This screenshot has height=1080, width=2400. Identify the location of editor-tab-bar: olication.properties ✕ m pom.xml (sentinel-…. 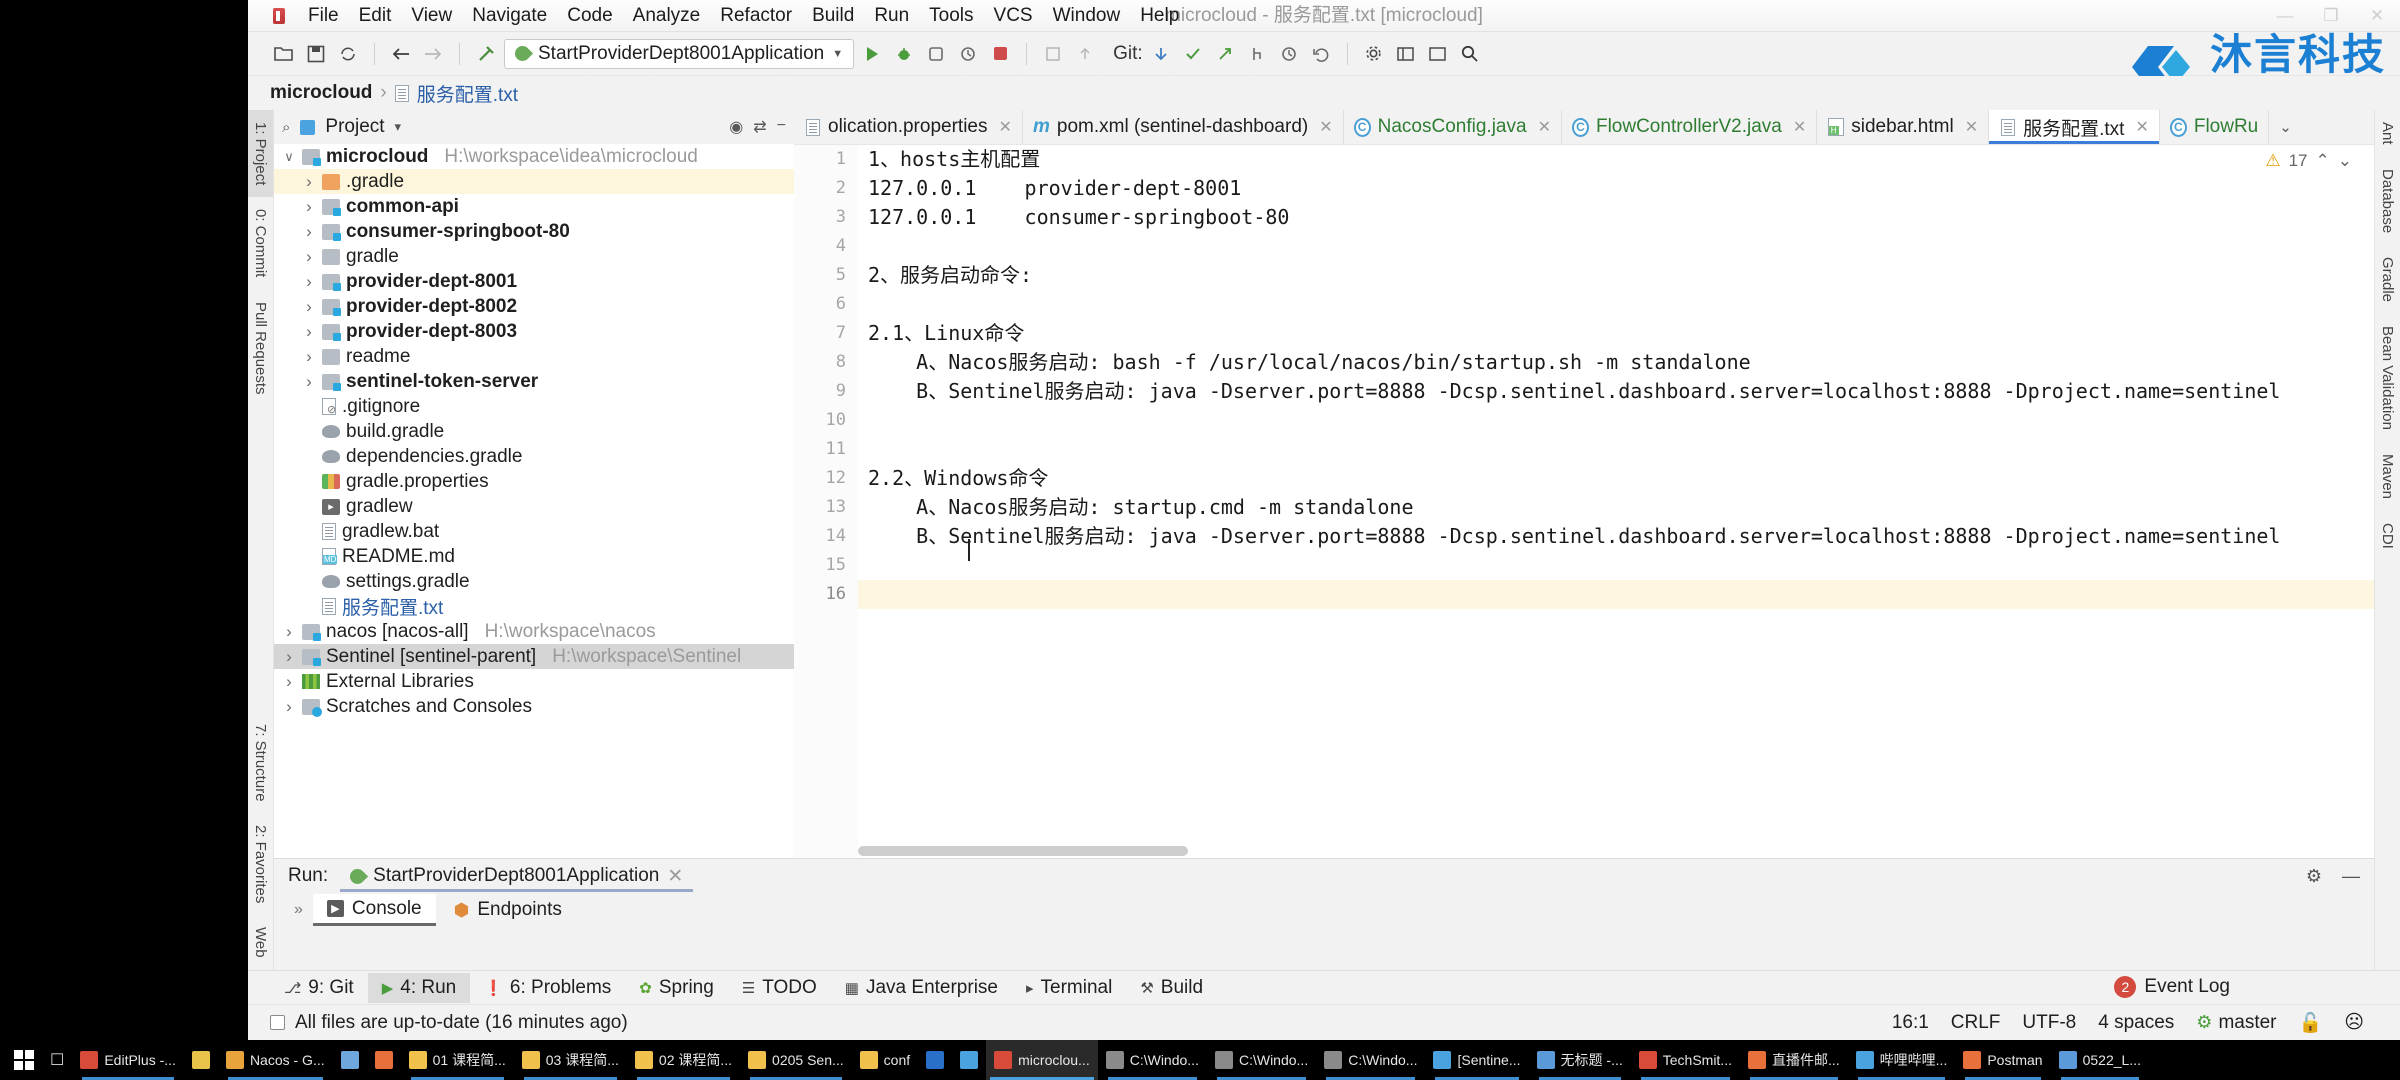
(1584, 127).